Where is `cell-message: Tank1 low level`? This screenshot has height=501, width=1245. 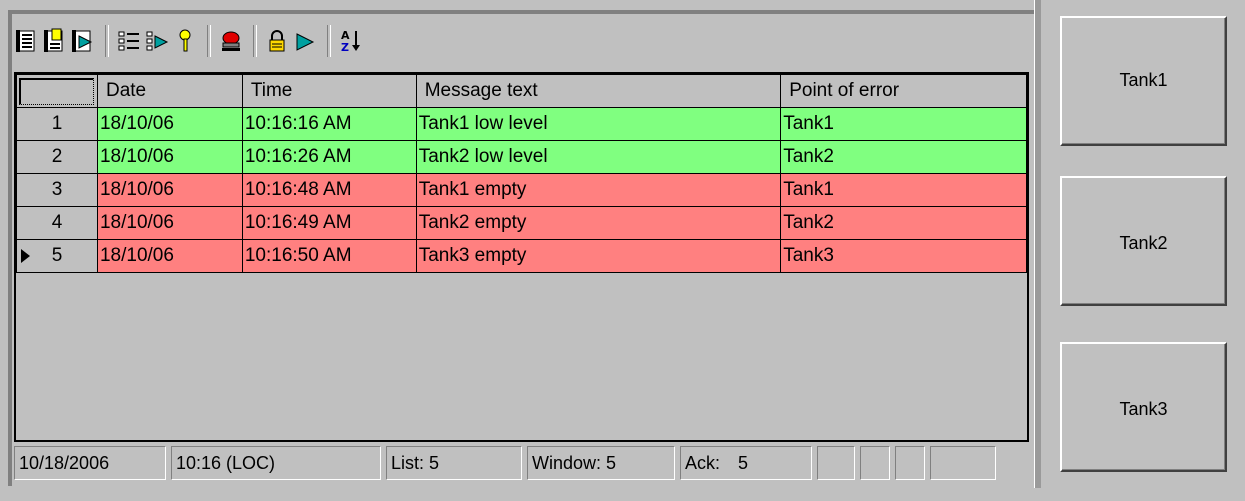
cell-message: Tank1 low level is located at coordinates (598, 124).